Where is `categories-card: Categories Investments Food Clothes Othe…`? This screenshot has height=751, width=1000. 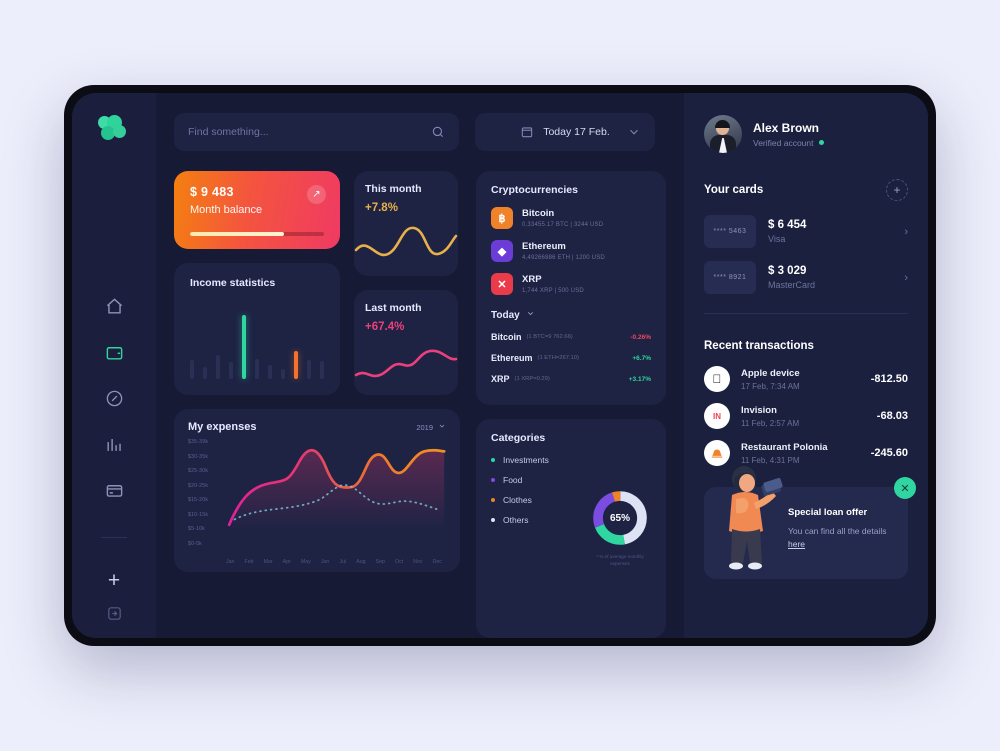
categories-card: Categories Investments Food Clothes Othe… is located at coordinates (571, 528).